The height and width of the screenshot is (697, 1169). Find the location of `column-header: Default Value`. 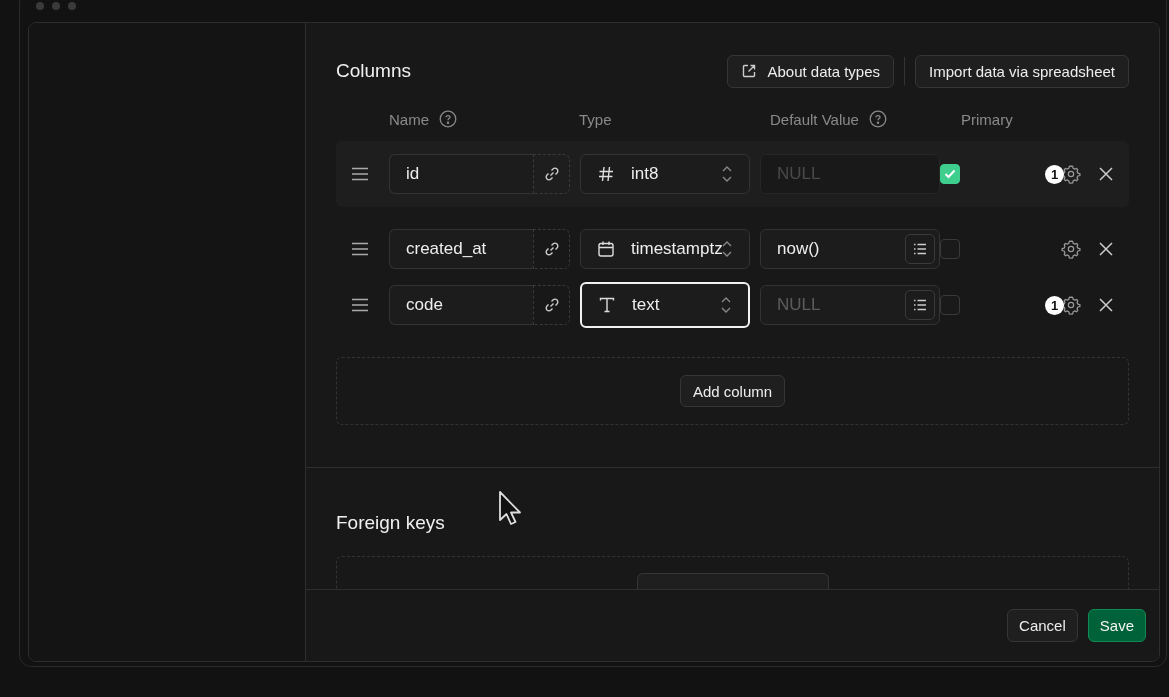

column-header: Default Value is located at coordinates (814, 119).